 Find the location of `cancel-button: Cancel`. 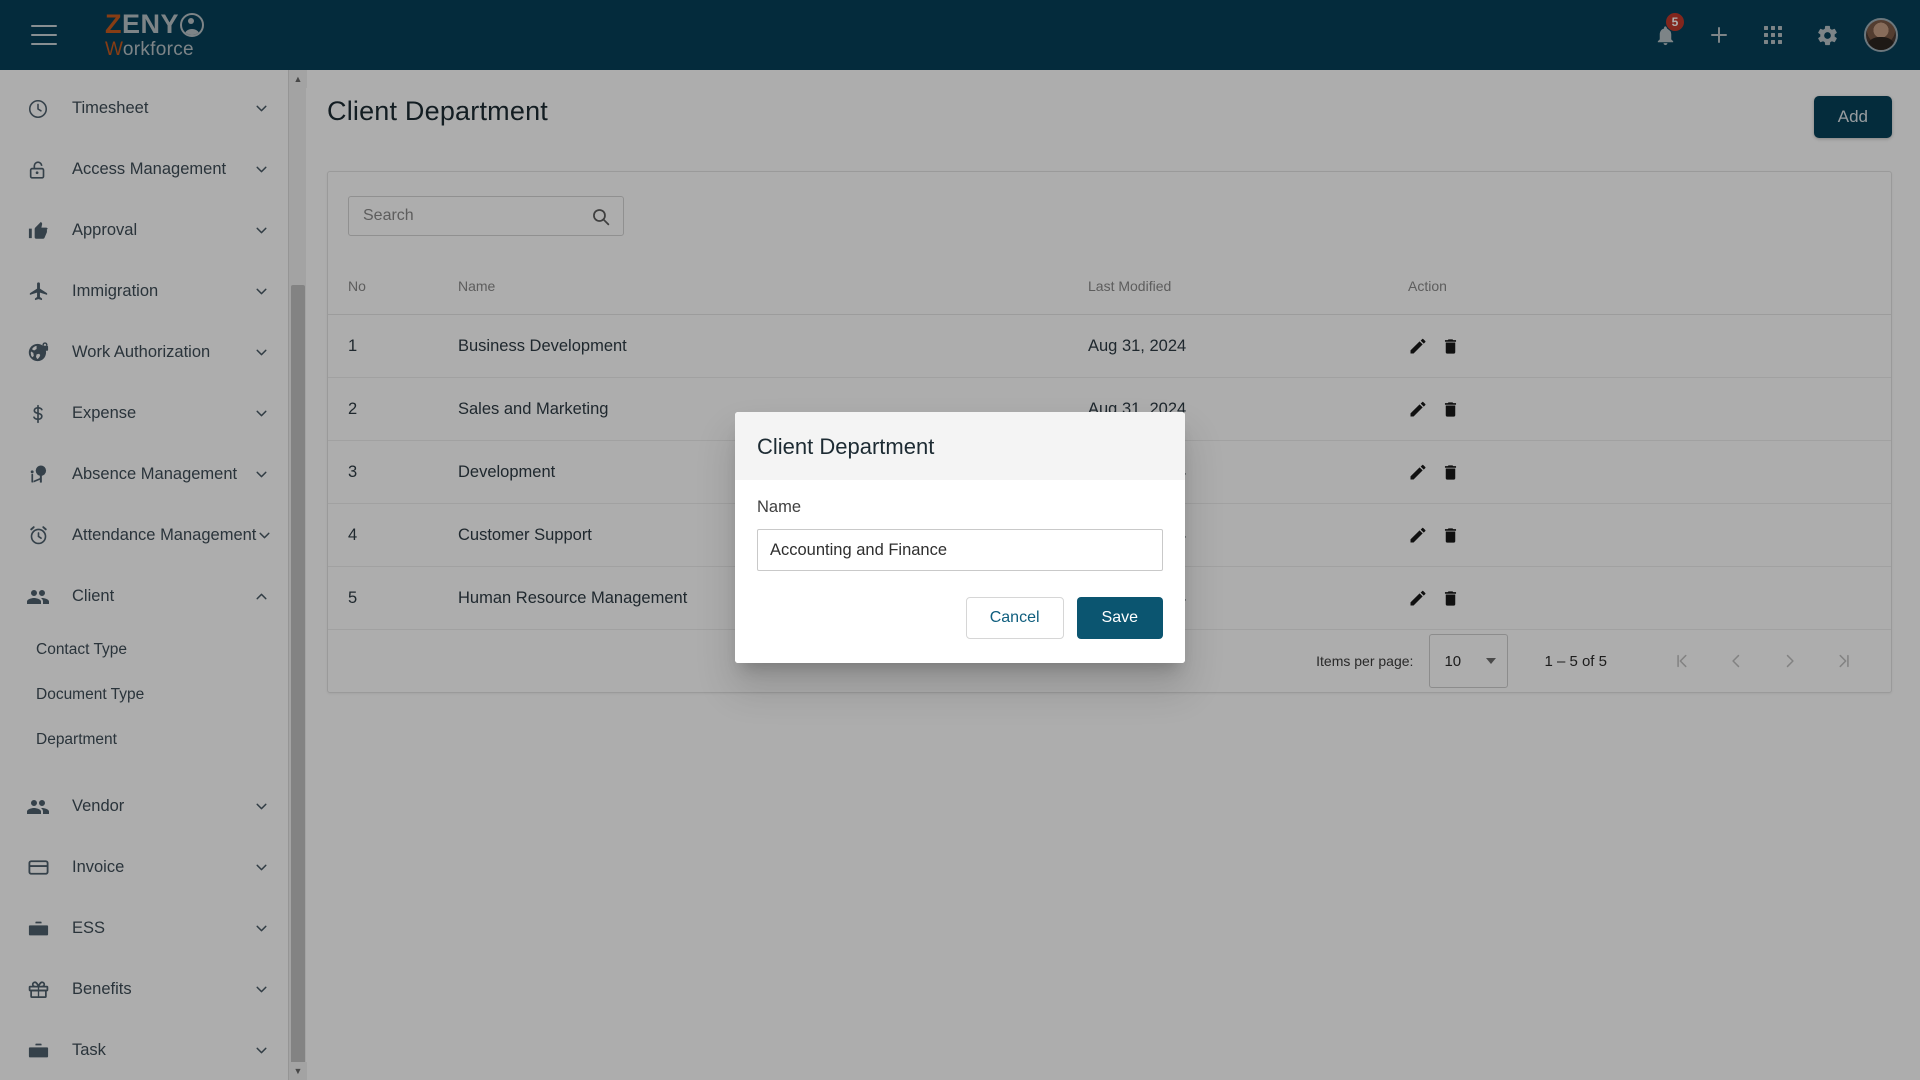

cancel-button: Cancel is located at coordinates (1014, 618).